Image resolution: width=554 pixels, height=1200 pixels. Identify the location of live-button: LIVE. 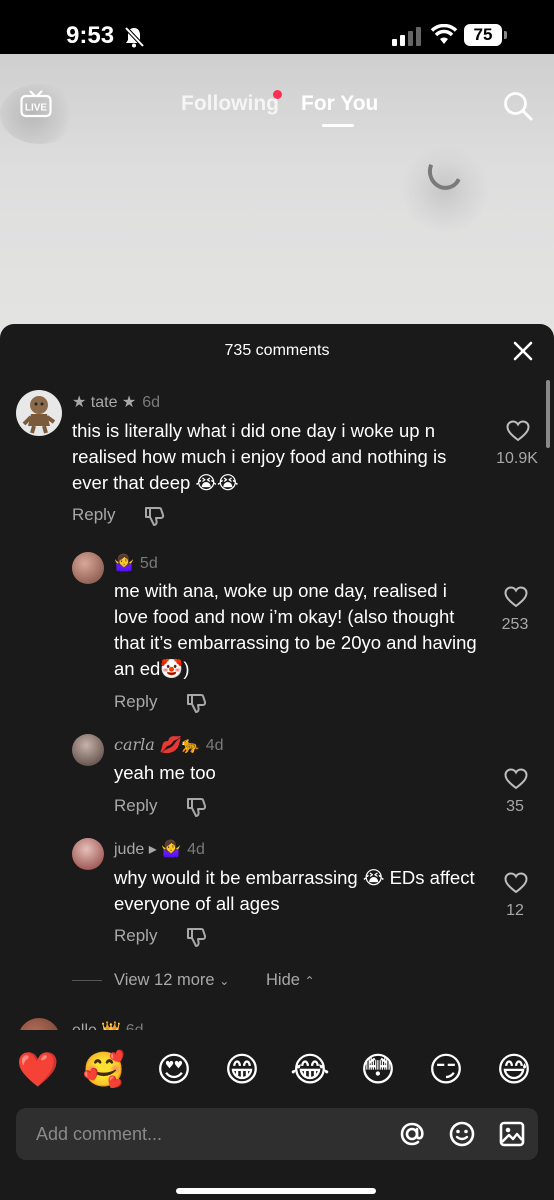
(36, 104).